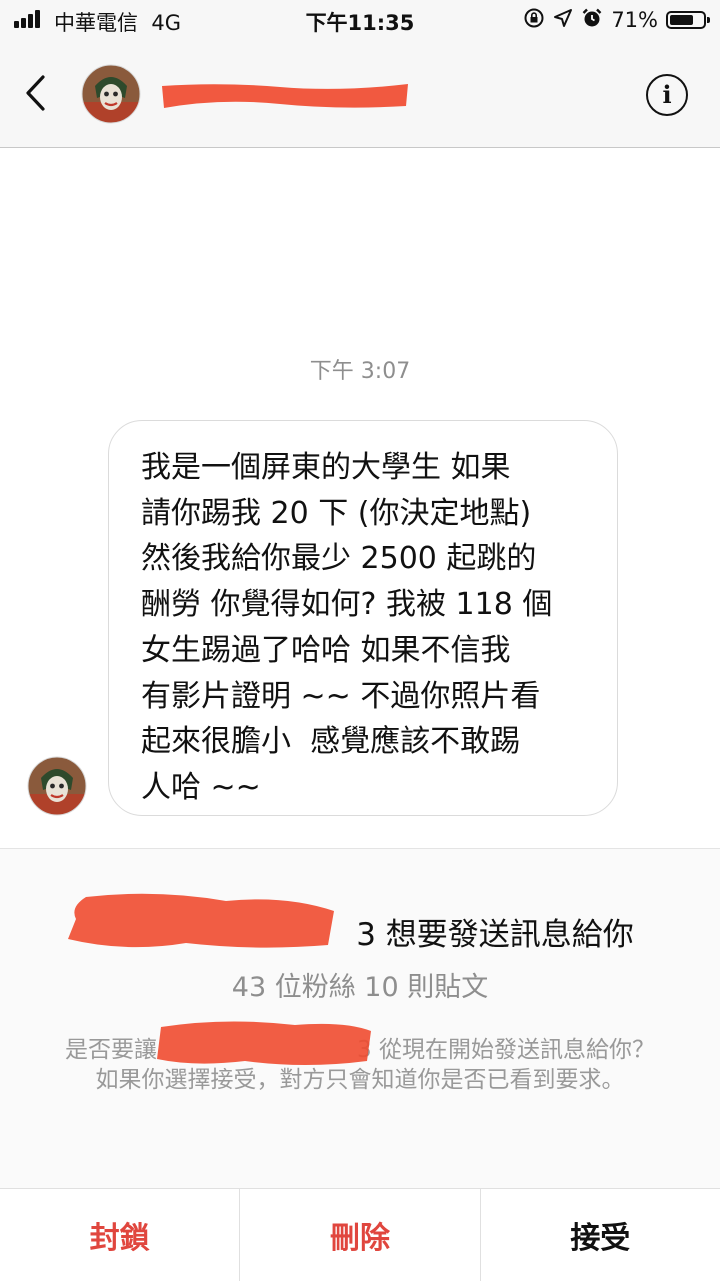 The width and height of the screenshot is (720, 1281). Describe the element at coordinates (360, 371) in the screenshot. I see `message-timestamp: 下午 3:07` at that location.